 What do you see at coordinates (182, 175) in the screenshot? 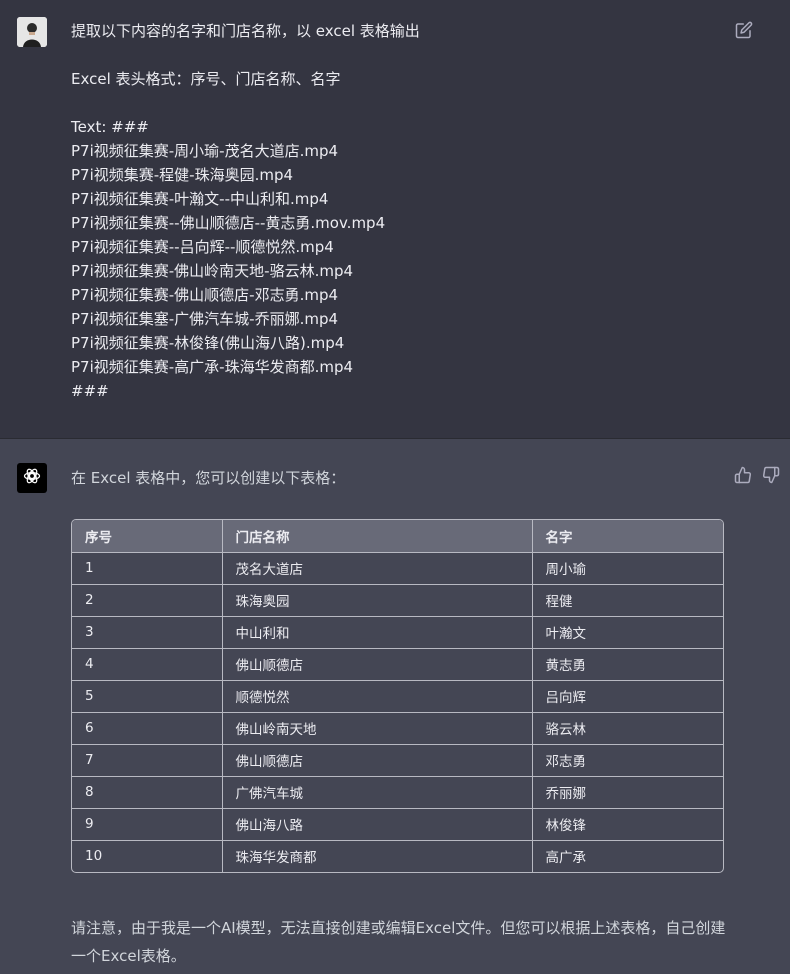
I see `user-message-line: P7i视频集赛-程健-珠海奥园.mp4` at bounding box center [182, 175].